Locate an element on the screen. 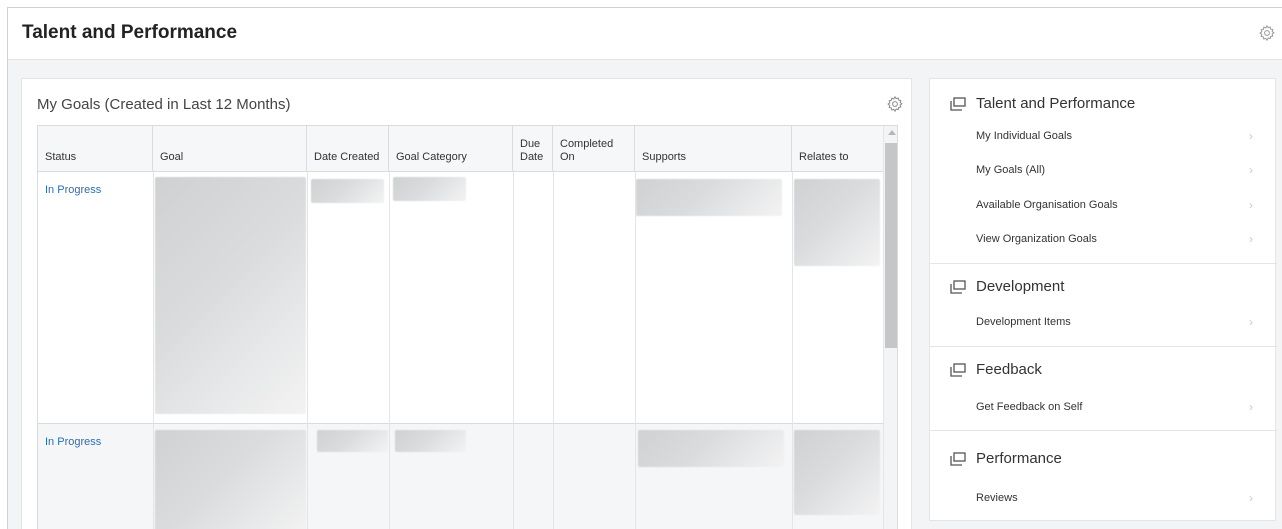 The width and height of the screenshot is (1282, 529). nav-item-label: My Individual Goals is located at coordinates (1024, 136).